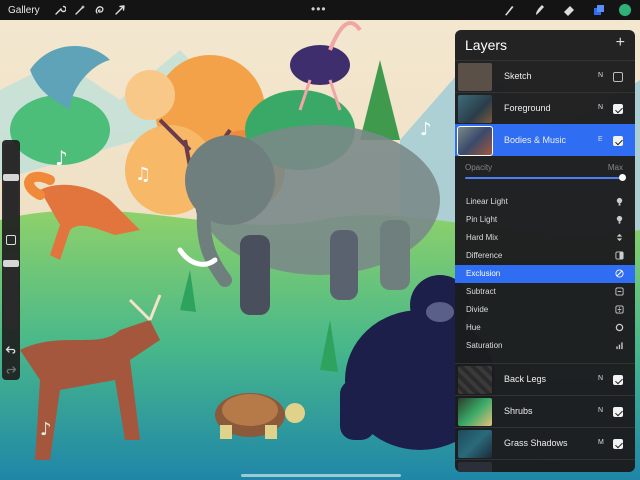 This screenshot has width=640, height=480. What do you see at coordinates (11, 240) in the screenshot?
I see `modify-button` at bounding box center [11, 240].